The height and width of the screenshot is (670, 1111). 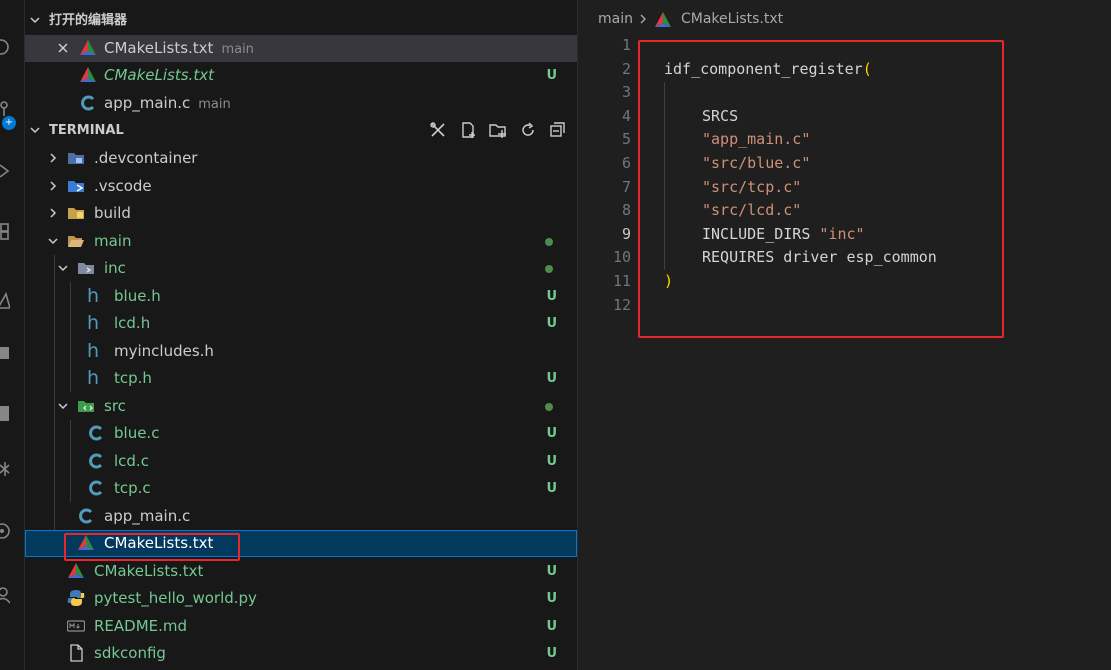 What do you see at coordinates (133, 378) in the screenshot?
I see `tree-item-label: tcp.h` at bounding box center [133, 378].